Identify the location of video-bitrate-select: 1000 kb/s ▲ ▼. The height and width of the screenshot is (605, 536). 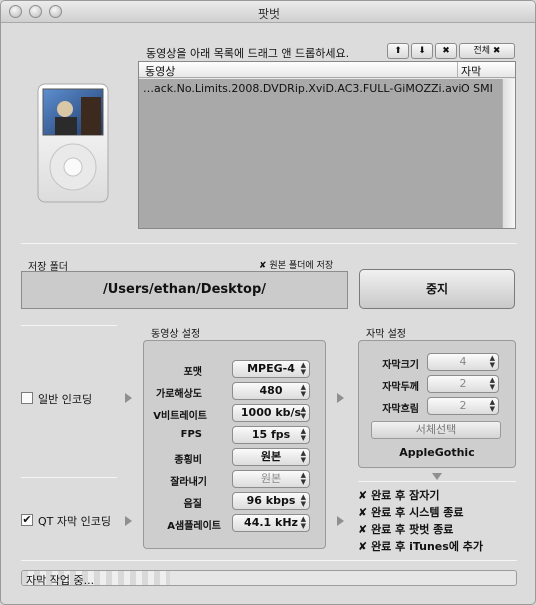
(271, 413).